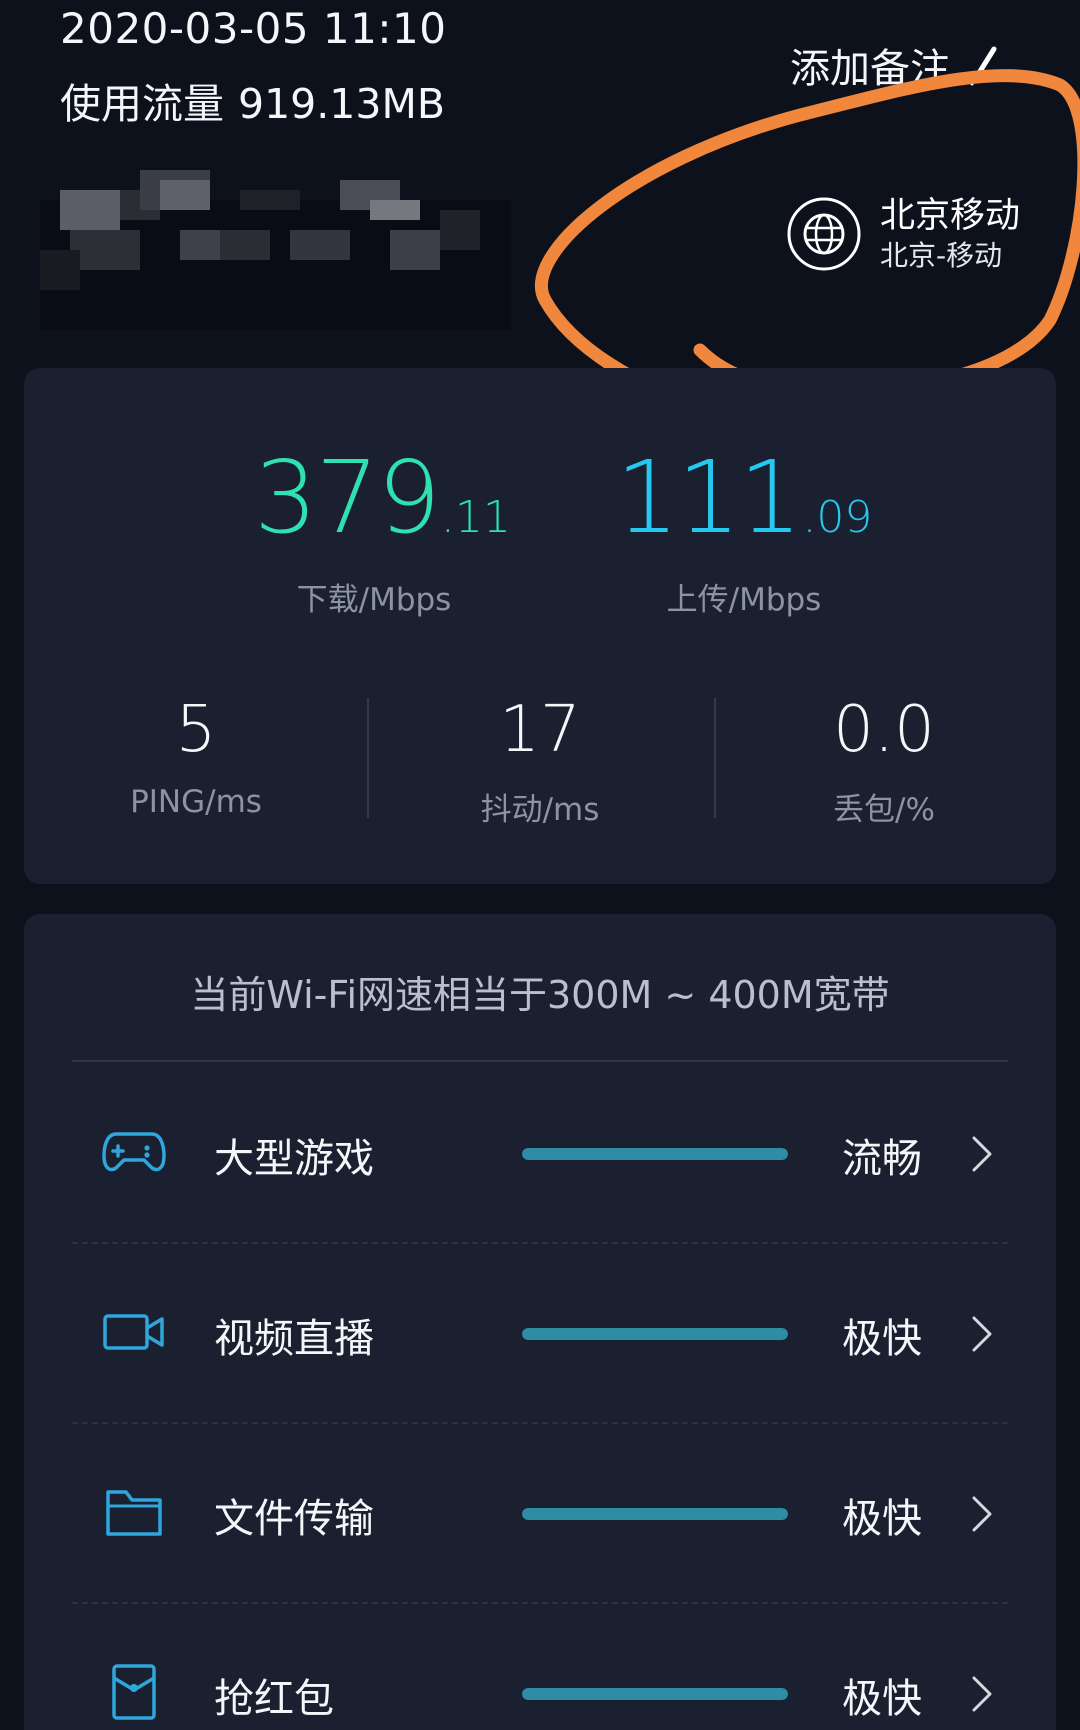  What do you see at coordinates (275, 250) in the screenshot?
I see `redacted-network-name` at bounding box center [275, 250].